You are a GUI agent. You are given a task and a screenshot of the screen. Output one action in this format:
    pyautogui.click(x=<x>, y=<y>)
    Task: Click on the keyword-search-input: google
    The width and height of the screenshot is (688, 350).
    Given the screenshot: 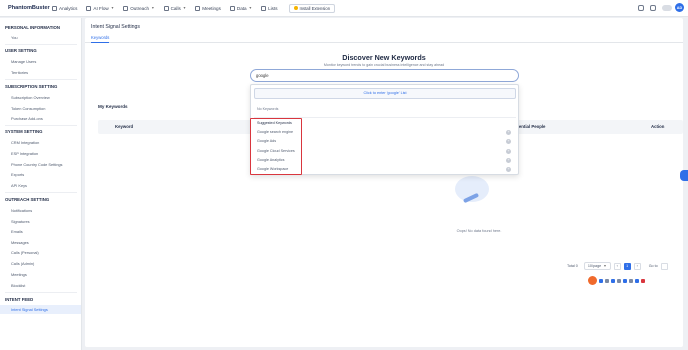 What is the action you would take?
    pyautogui.click(x=384, y=75)
    